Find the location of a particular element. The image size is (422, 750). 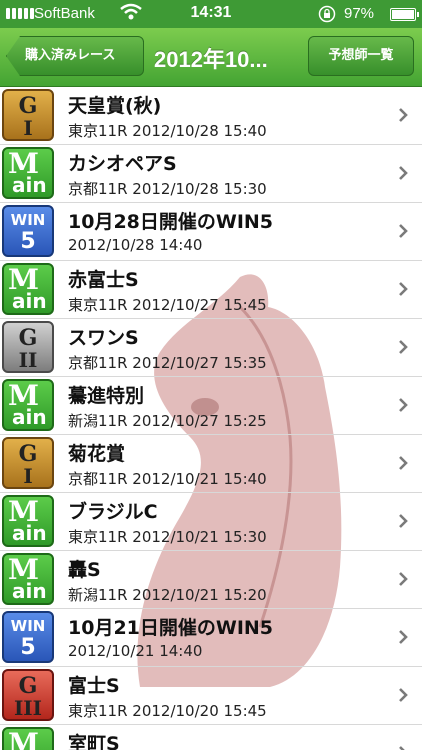

race-subtitle: 新潟11R 2012/10/21 15:20 is located at coordinates (167, 595).